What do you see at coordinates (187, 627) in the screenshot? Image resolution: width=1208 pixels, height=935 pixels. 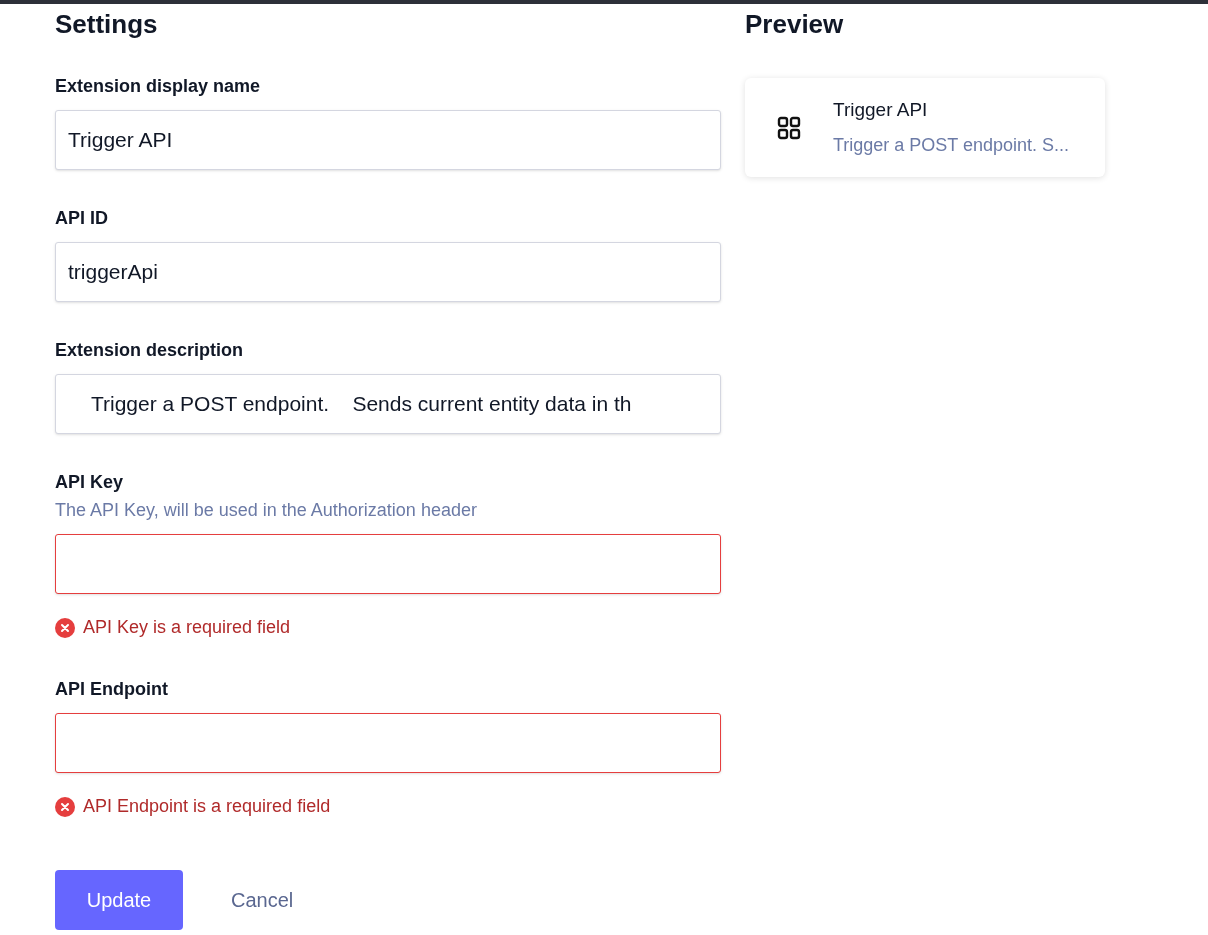 I see `error-message: API Key is a required field` at bounding box center [187, 627].